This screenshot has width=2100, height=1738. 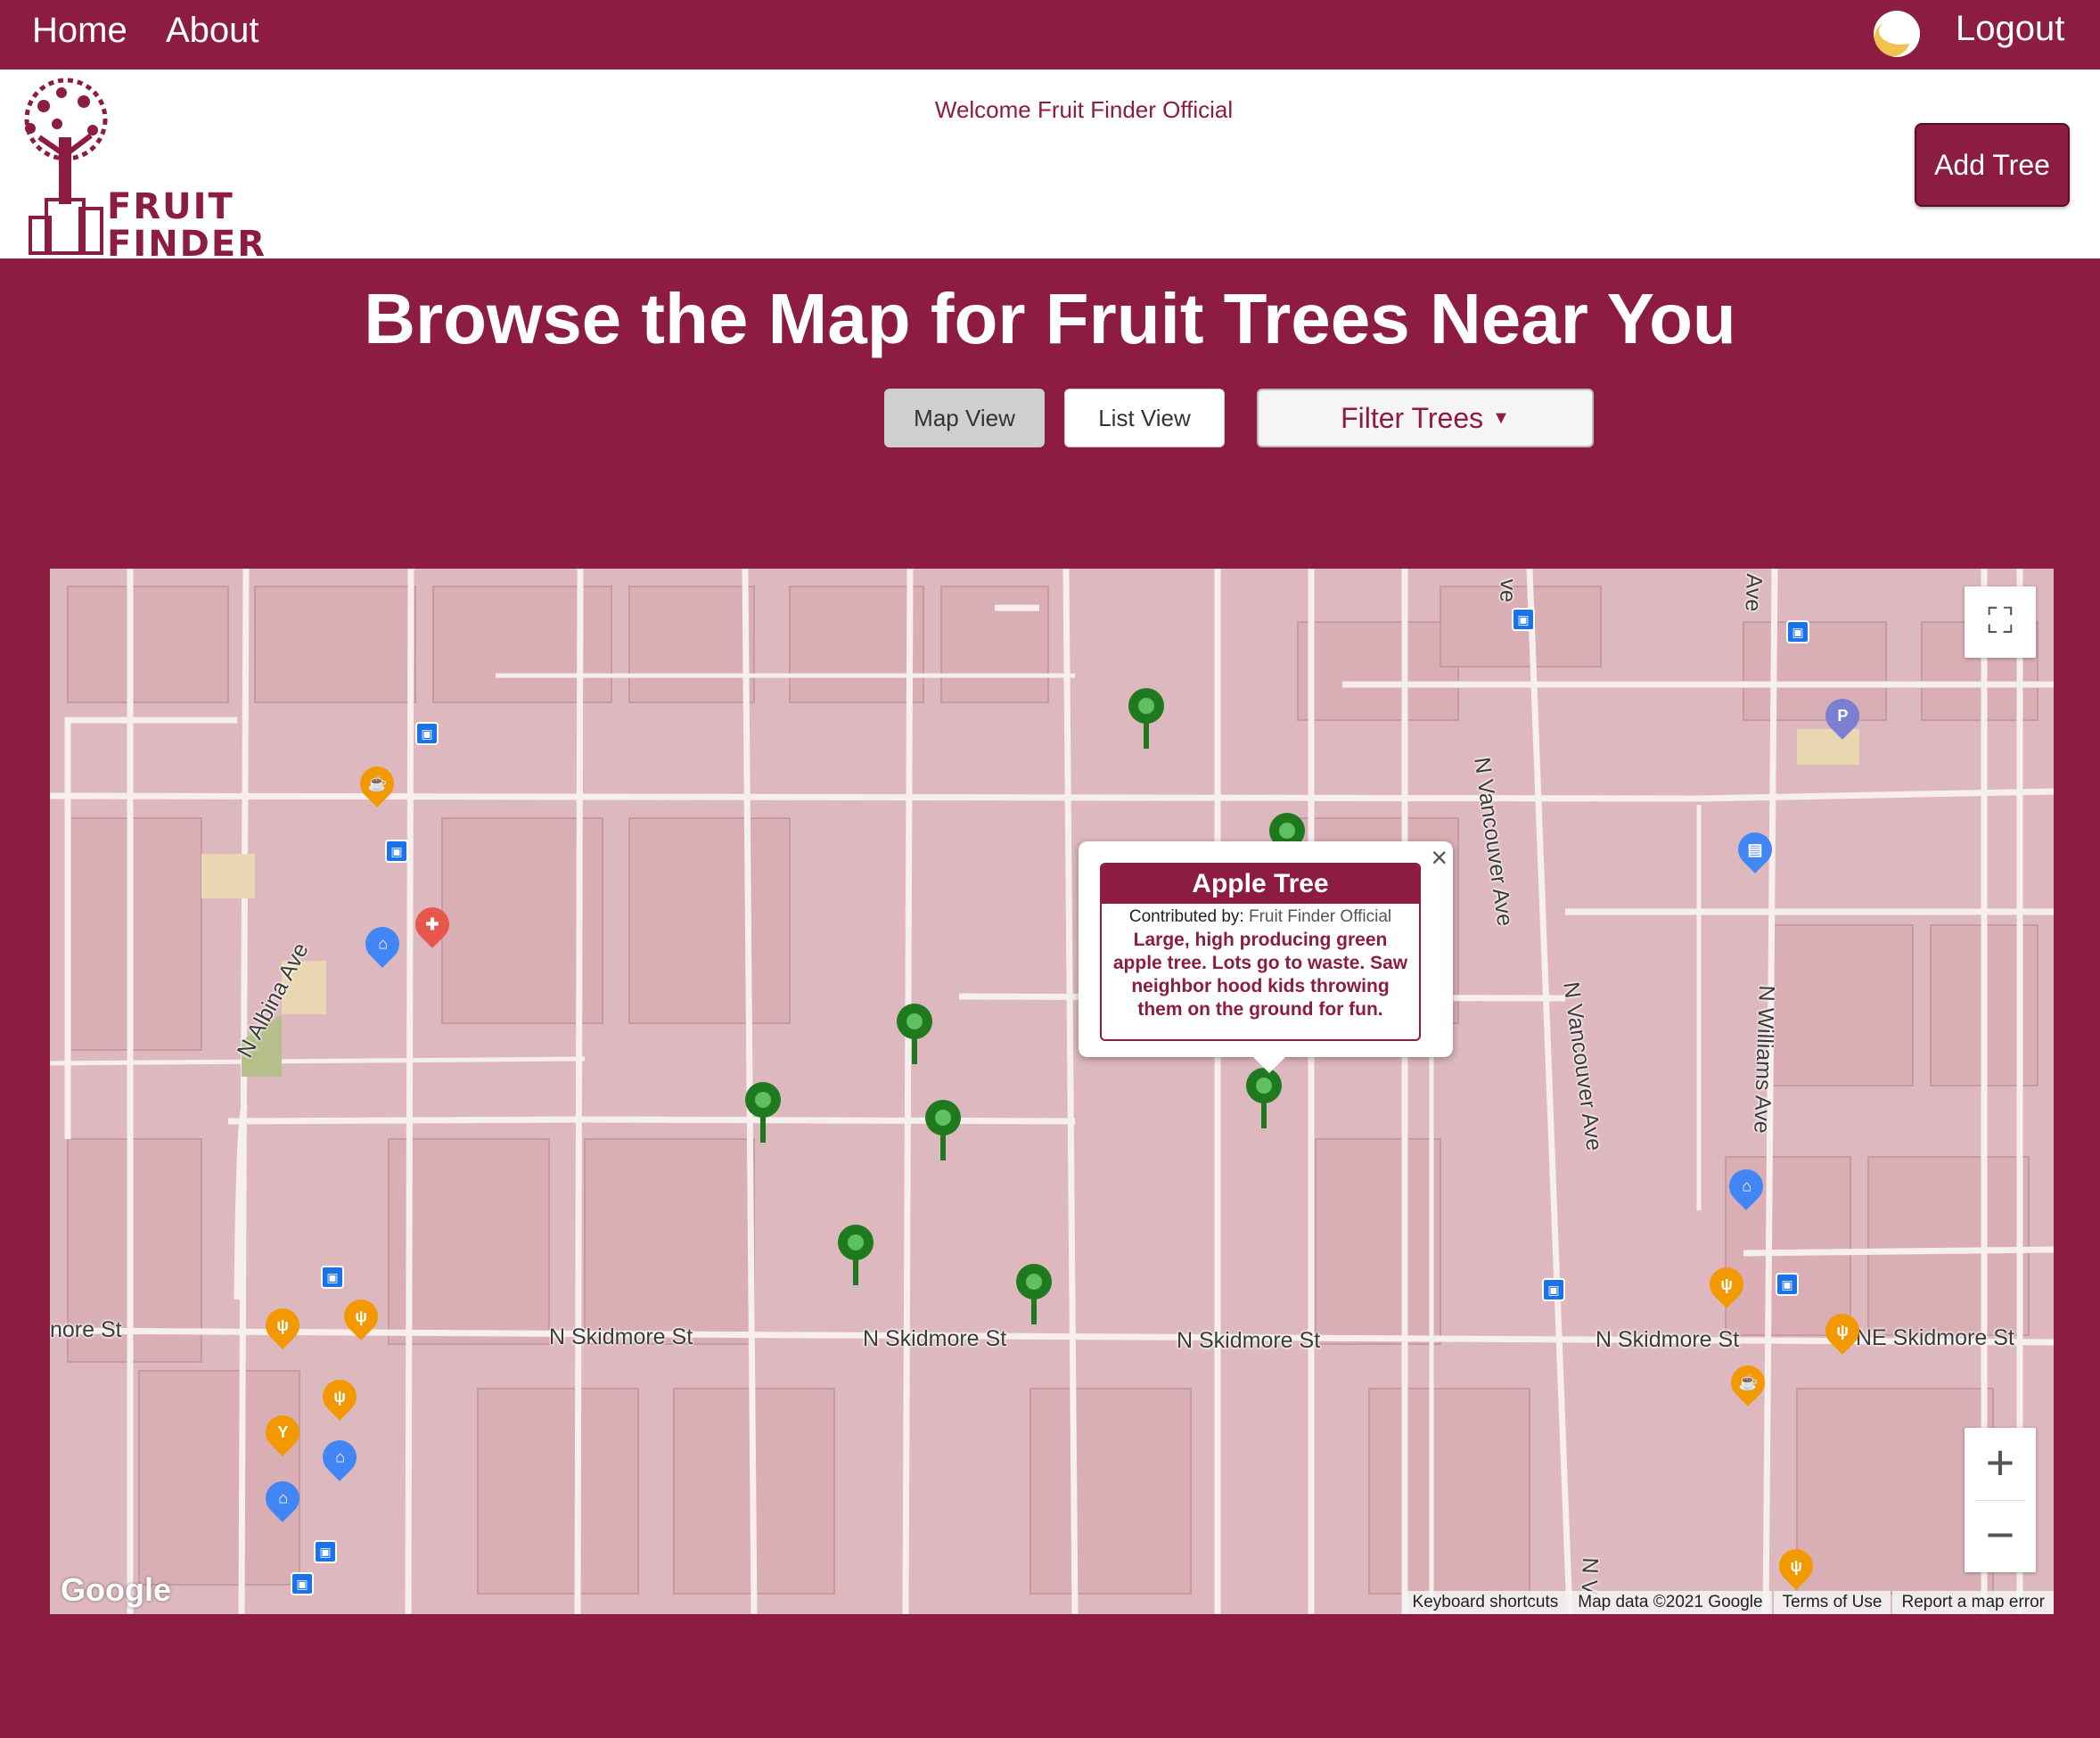 I want to click on filter-trees-dropdown: Filter Trees ▼, so click(x=1425, y=418).